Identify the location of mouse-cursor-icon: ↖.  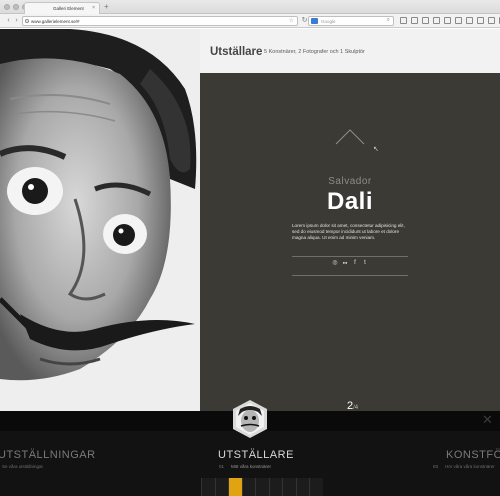
(376, 149).